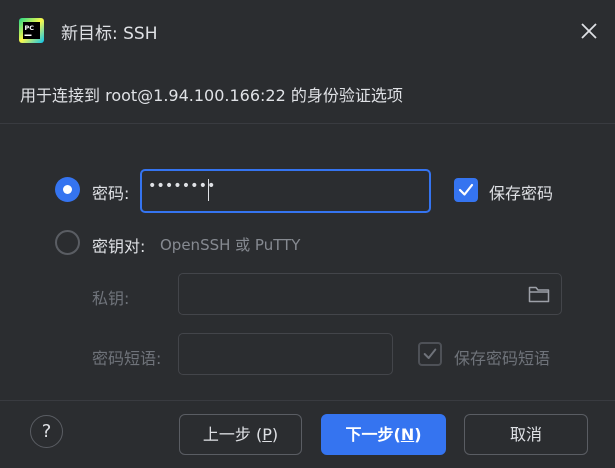  I want to click on previous-button: 上一步 (P), so click(240, 434).